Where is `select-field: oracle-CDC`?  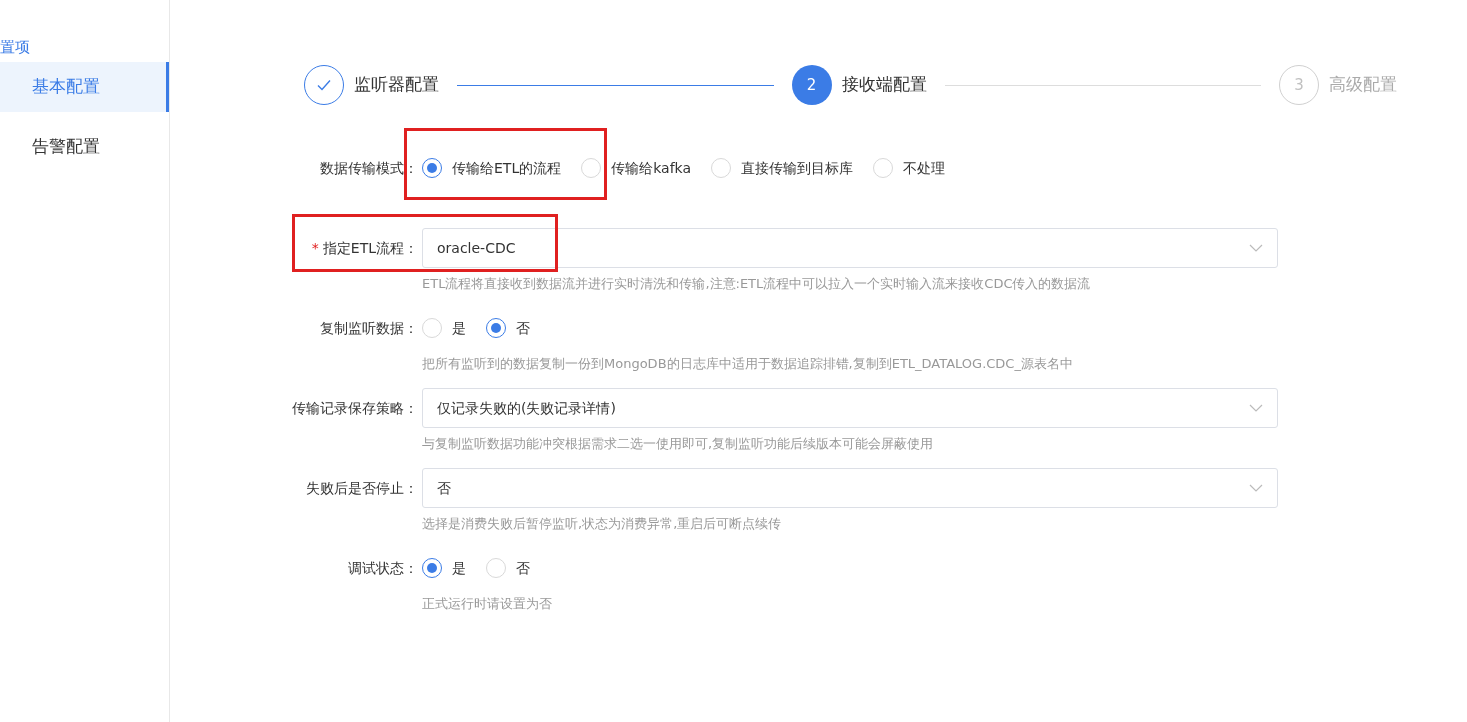
select-field: oracle-CDC is located at coordinates (850, 248).